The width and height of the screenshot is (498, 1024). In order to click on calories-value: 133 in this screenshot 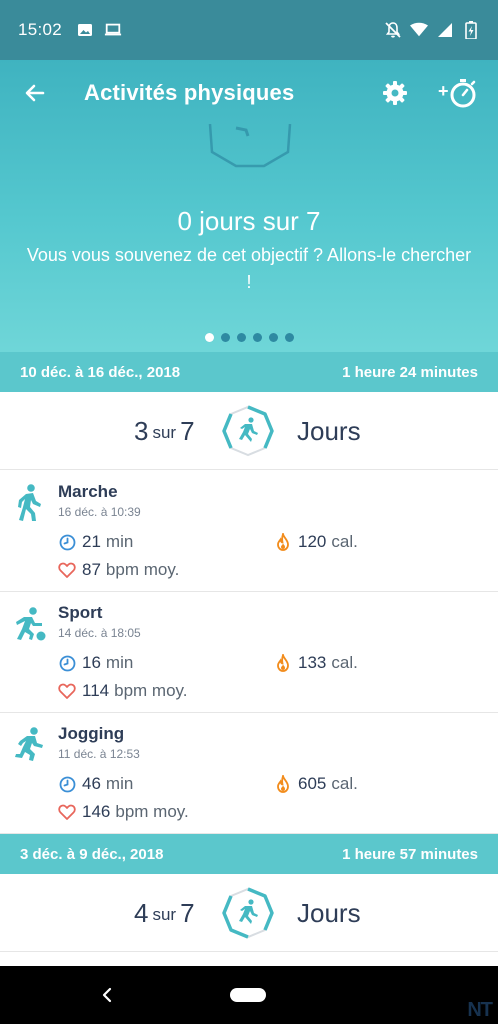, I will do `click(312, 662)`.